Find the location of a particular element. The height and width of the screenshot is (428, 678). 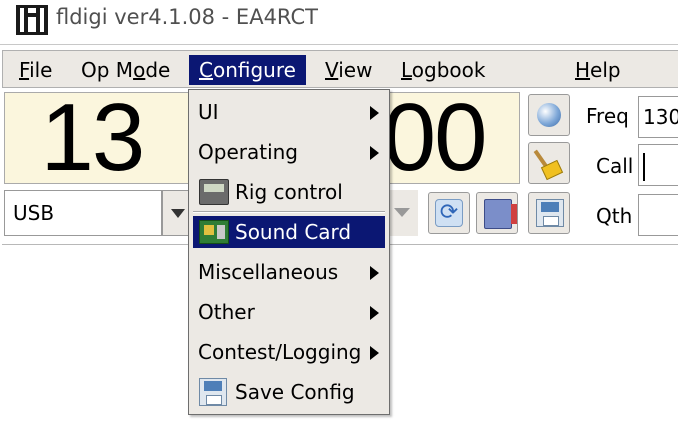

logbook-icon is located at coordinates (500, 214).